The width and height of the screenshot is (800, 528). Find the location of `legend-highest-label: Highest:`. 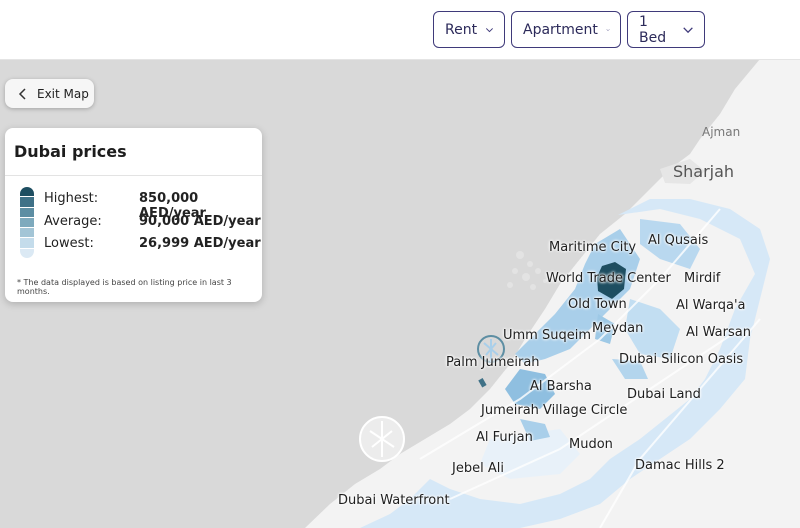

legend-highest-label: Highest: is located at coordinates (71, 198).